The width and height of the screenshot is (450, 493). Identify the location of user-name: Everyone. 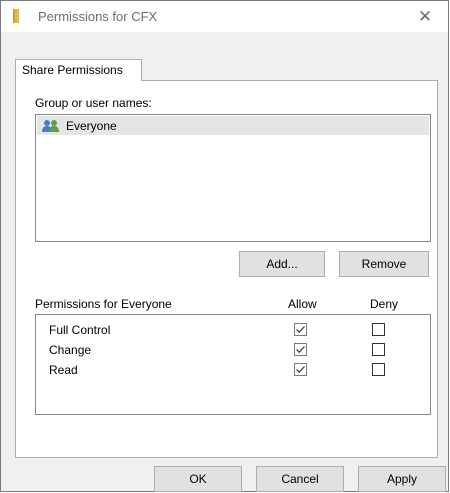
(91, 125).